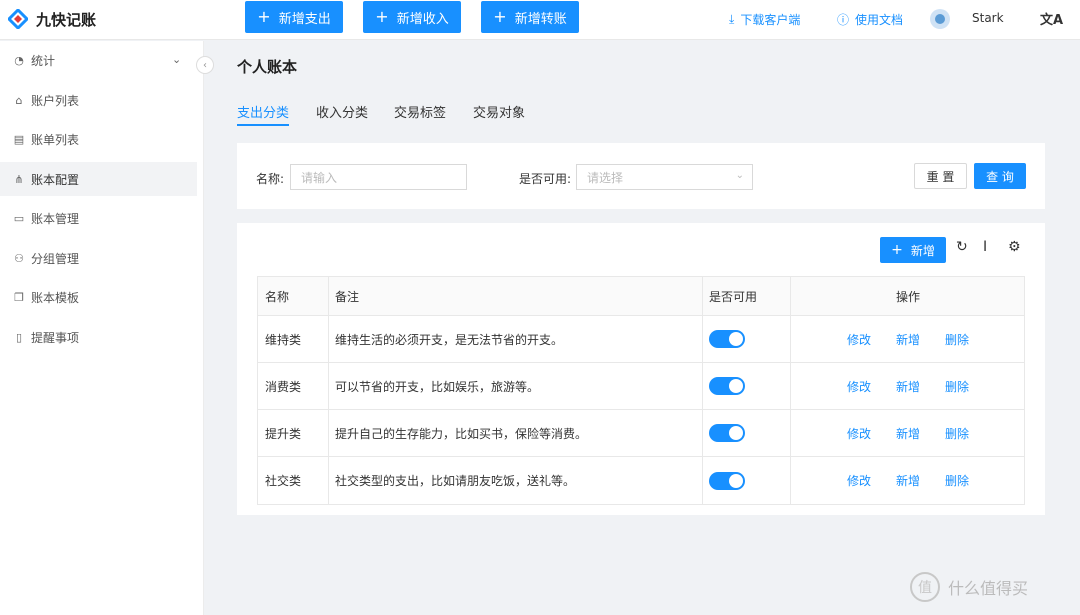  Describe the element at coordinates (19, 179) in the screenshot. I see `sitemap-icon: ⋔` at that location.